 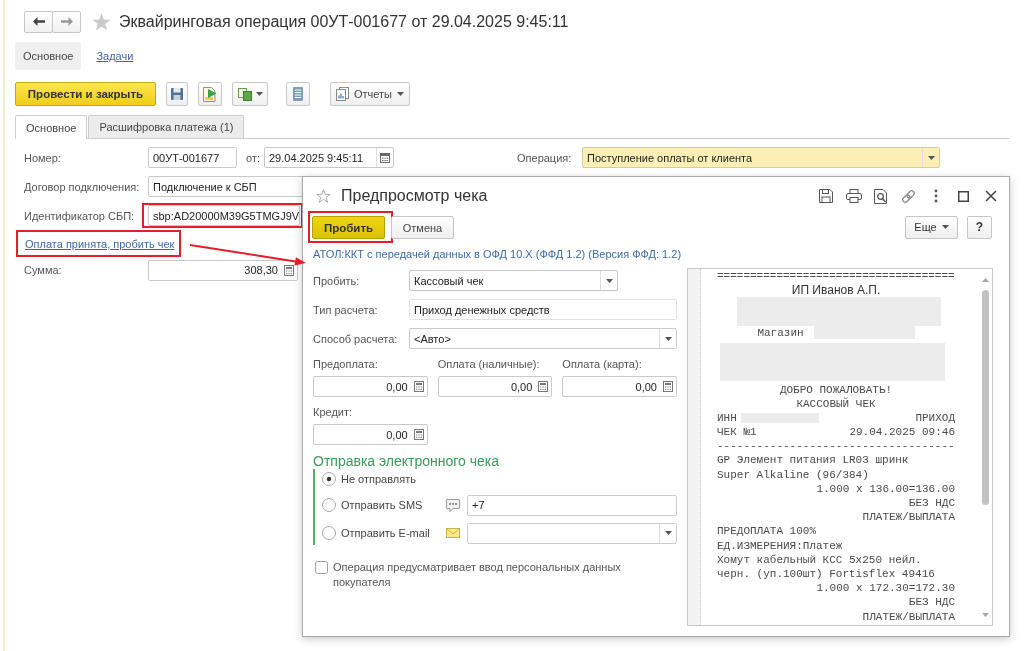 What do you see at coordinates (329, 157) in the screenshot?
I see `date-field: 29.04.2025 9:45:11` at bounding box center [329, 157].